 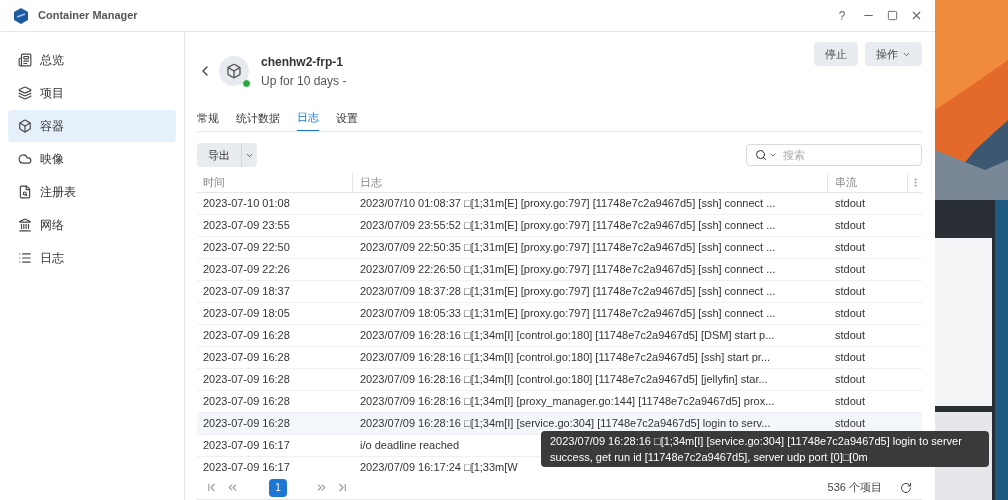 I want to click on time-cell-text: 2023-07-09 22:26, so click(x=246, y=270).